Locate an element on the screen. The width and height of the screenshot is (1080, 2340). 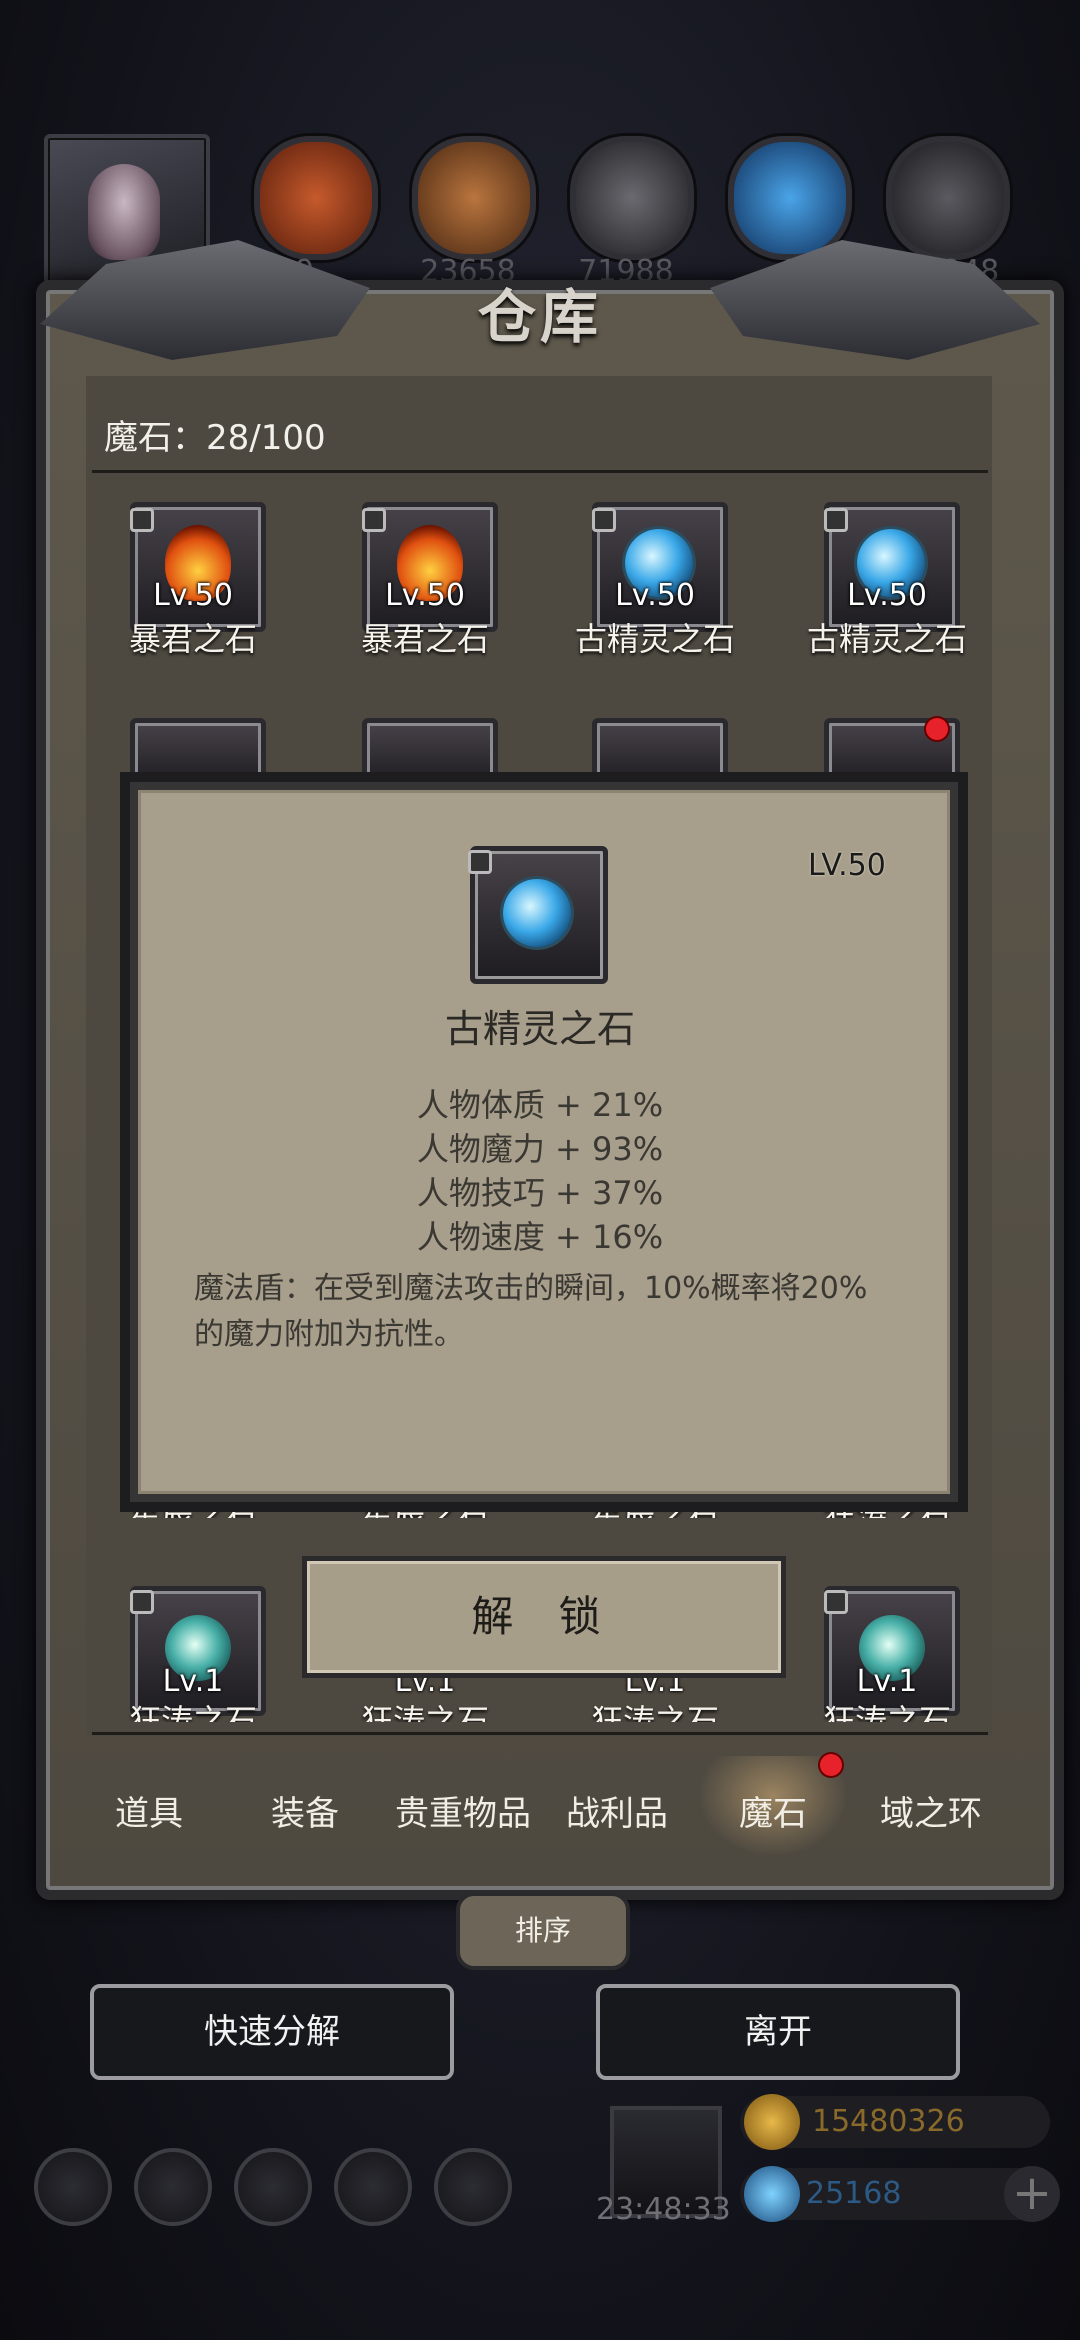
quick-decompose-button: 快速分解 is located at coordinates (272, 2032).